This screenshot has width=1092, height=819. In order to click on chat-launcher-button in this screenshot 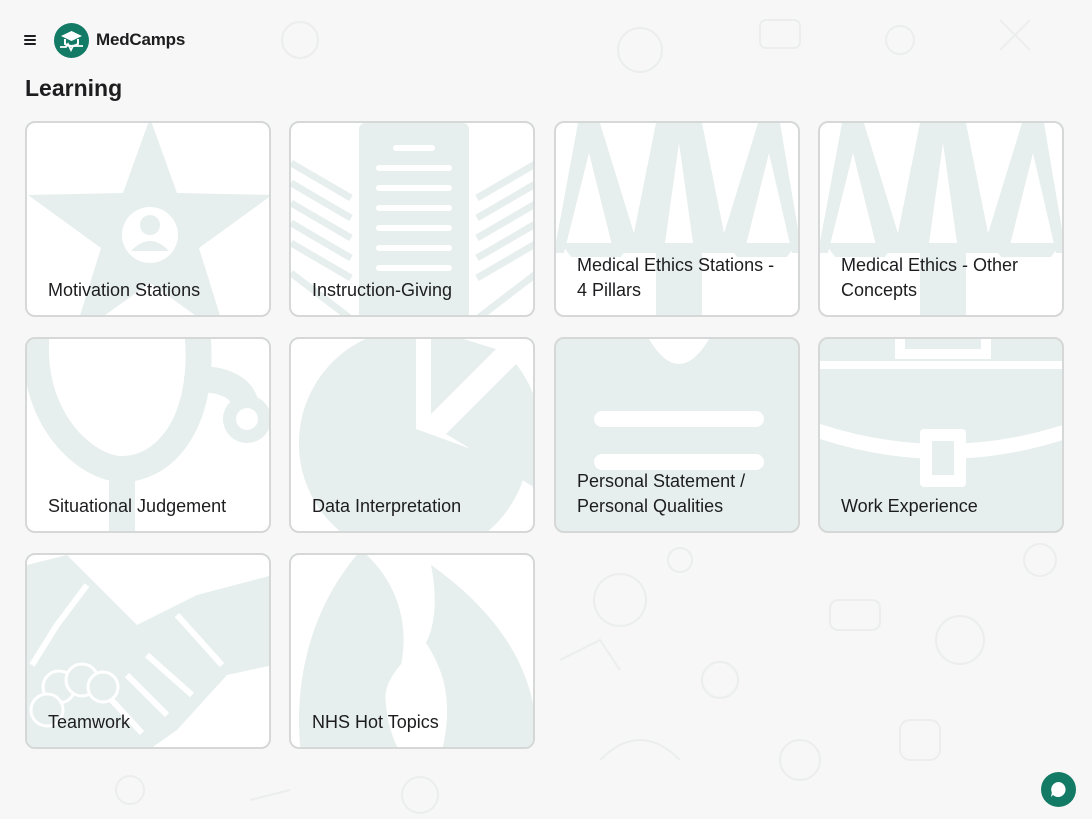, I will do `click(1058, 789)`.